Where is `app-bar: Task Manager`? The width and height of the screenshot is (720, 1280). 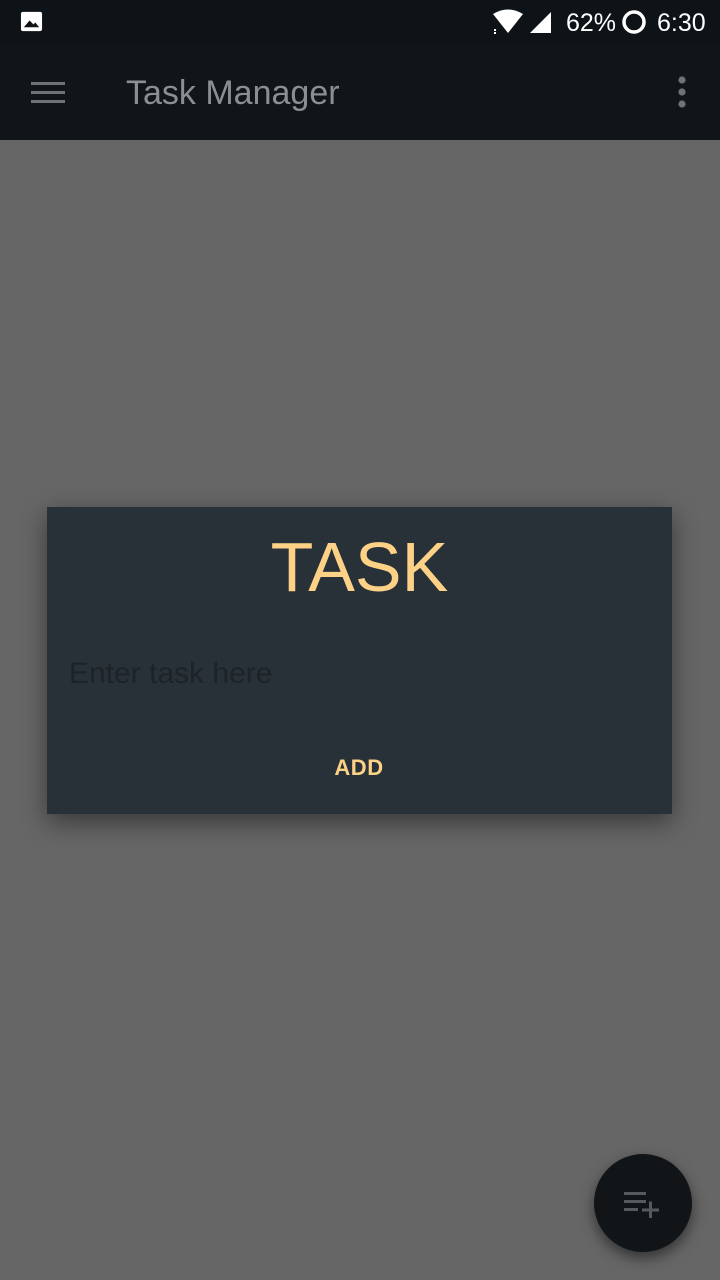
app-bar: Task Manager is located at coordinates (360, 93).